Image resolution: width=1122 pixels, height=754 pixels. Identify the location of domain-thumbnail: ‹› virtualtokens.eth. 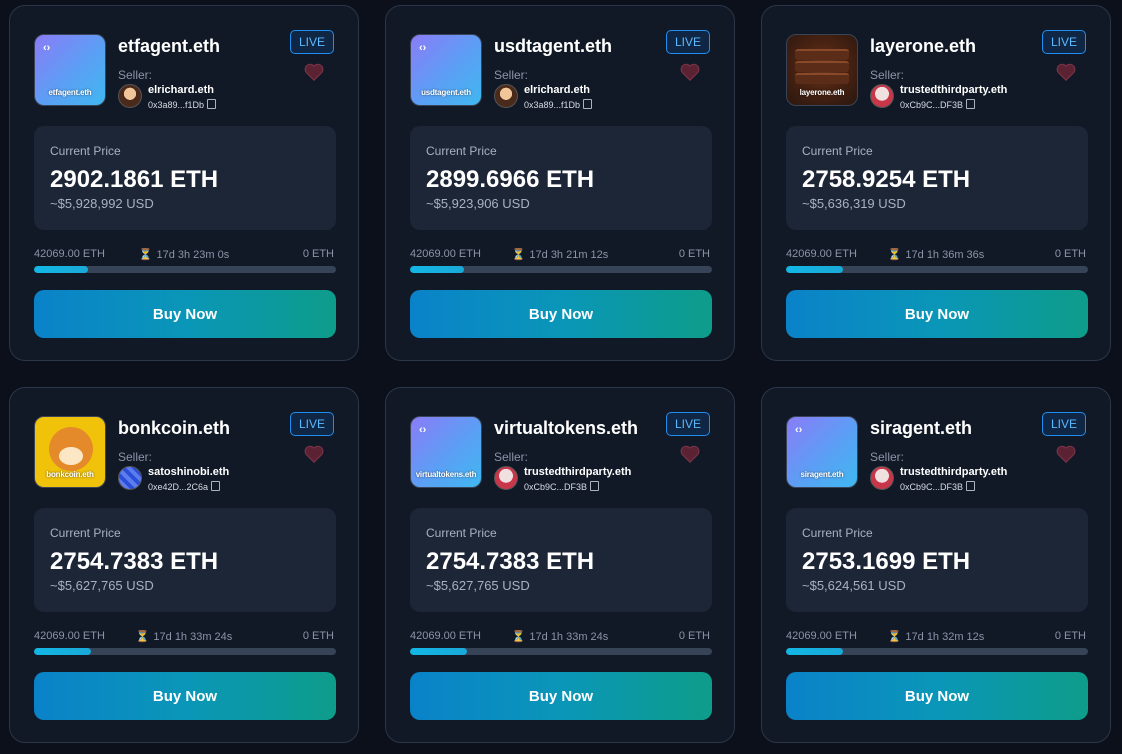
(446, 452).